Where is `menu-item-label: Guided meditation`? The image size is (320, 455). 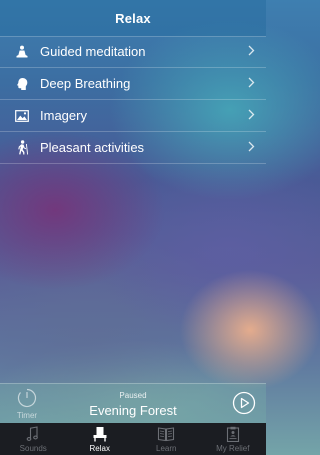 menu-item-label: Guided meditation is located at coordinates (93, 51).